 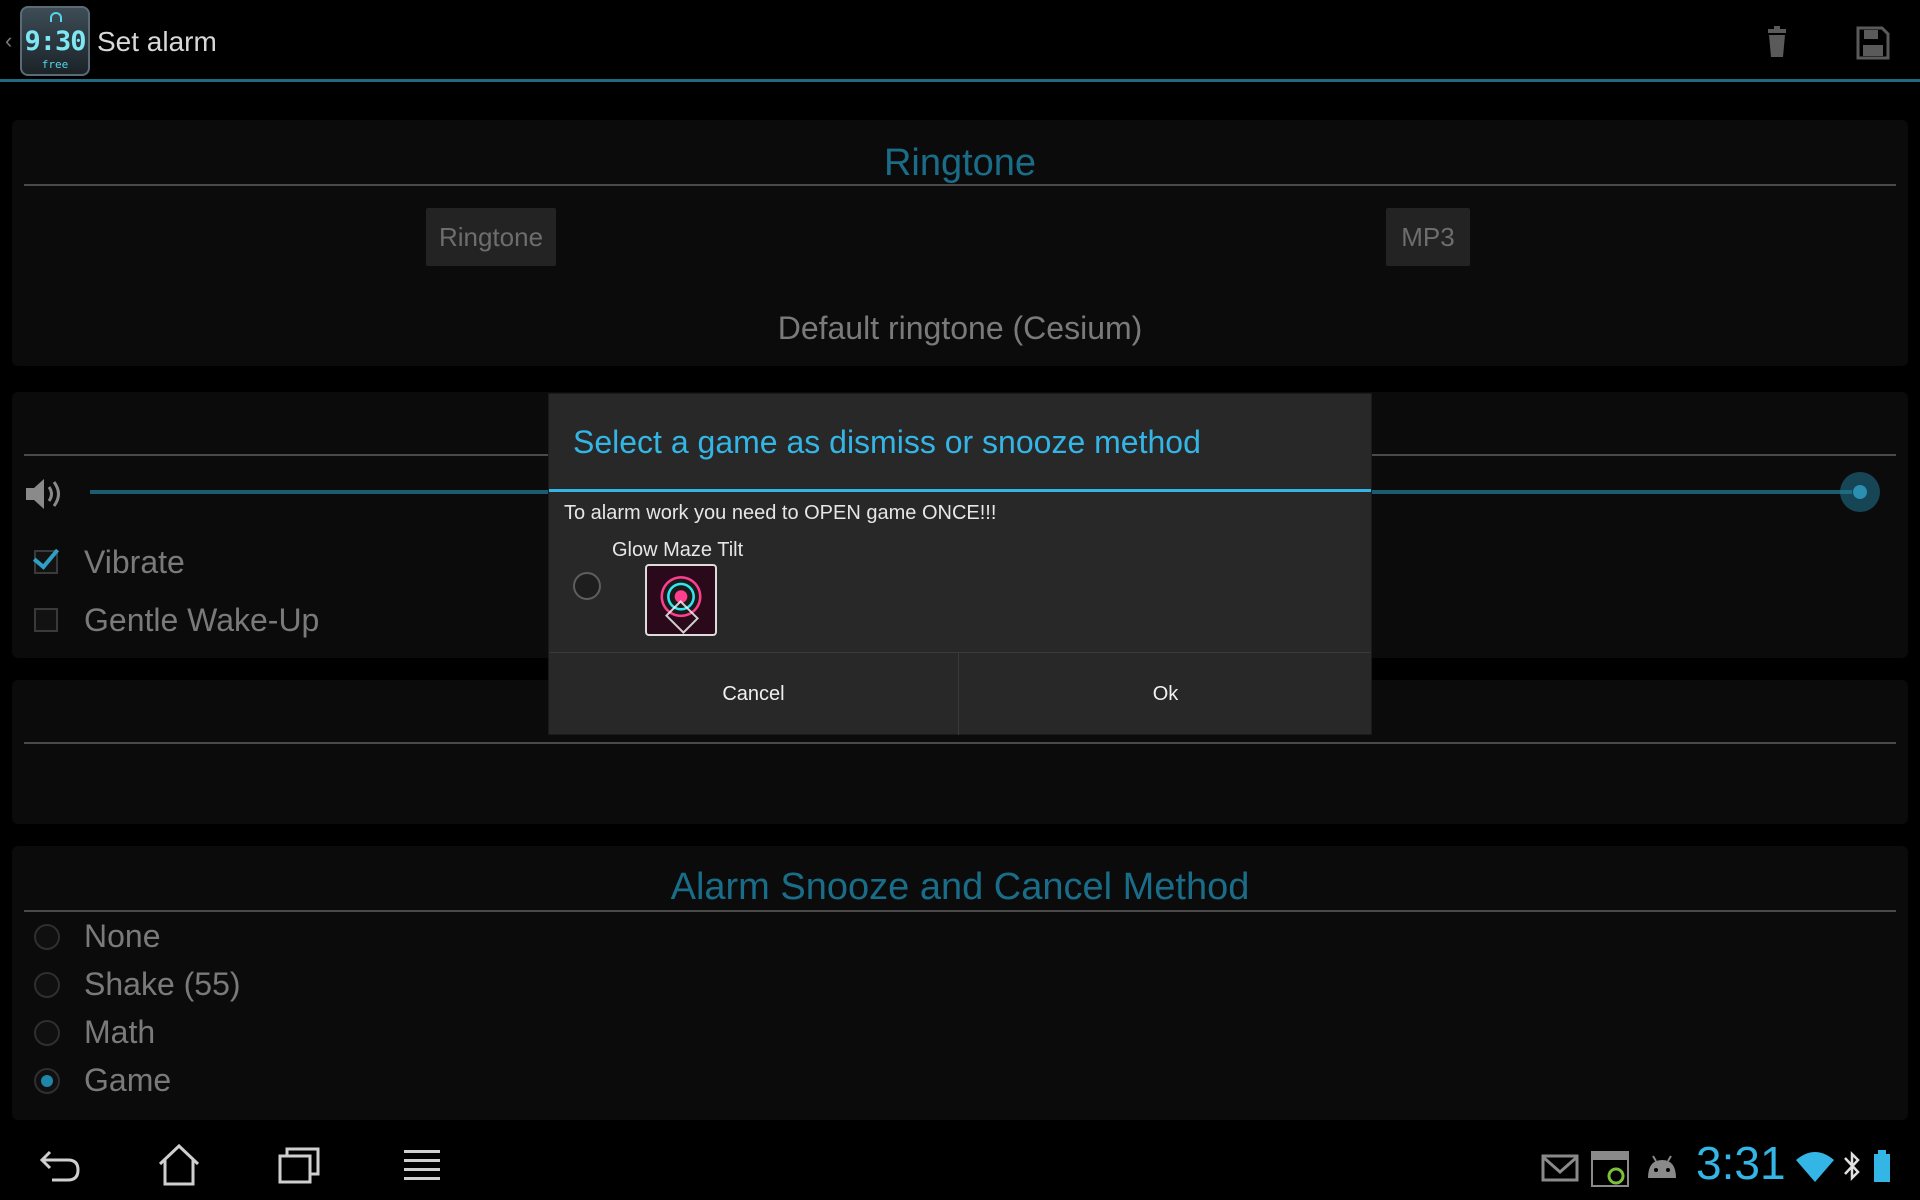 What do you see at coordinates (202, 620) in the screenshot?
I see `gentle-wakeup-label: Gentle Wake-Up` at bounding box center [202, 620].